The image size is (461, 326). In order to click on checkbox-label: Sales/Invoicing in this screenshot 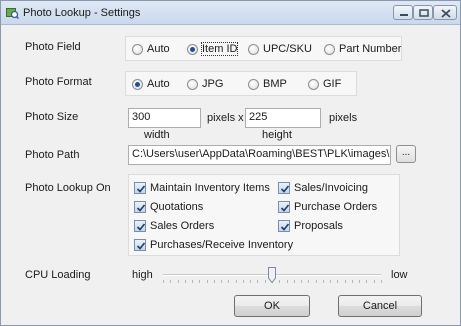, I will do `click(331, 188)`.